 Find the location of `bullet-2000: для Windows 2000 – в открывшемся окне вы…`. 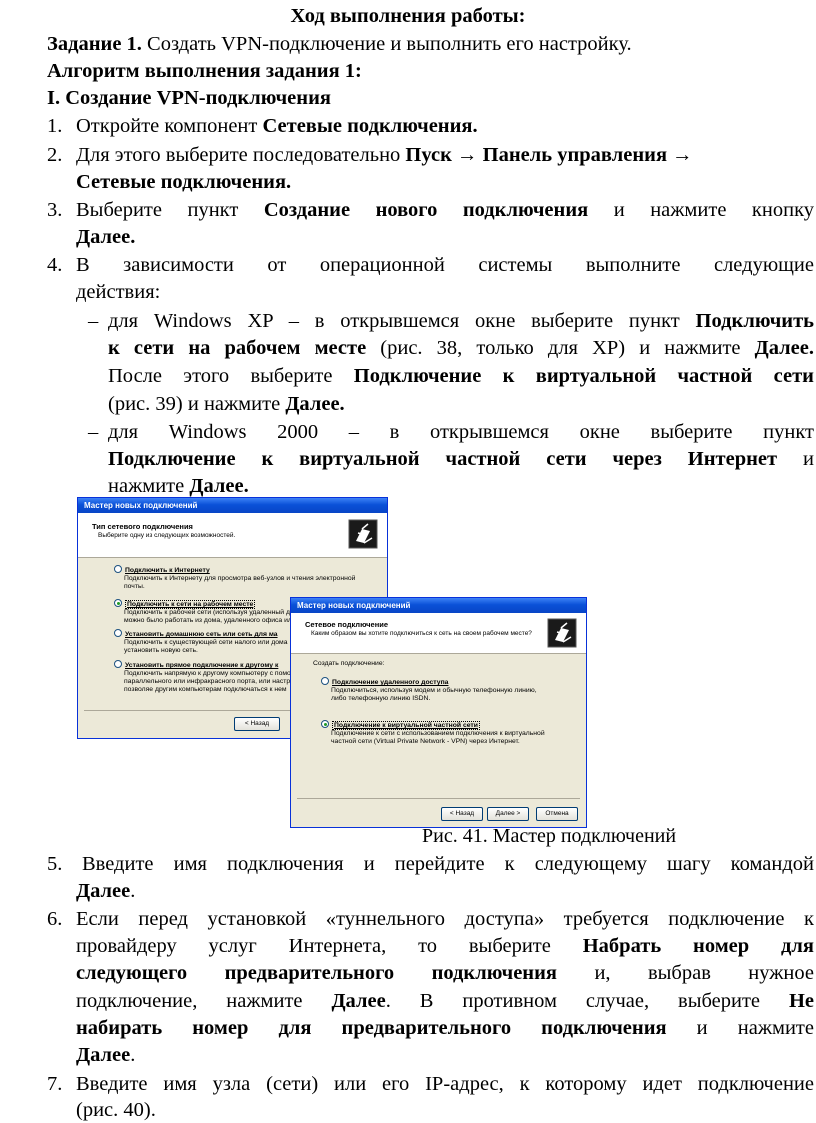

bullet-2000: для Windows 2000 – в открывшемся окне вы… is located at coordinates (461, 432).